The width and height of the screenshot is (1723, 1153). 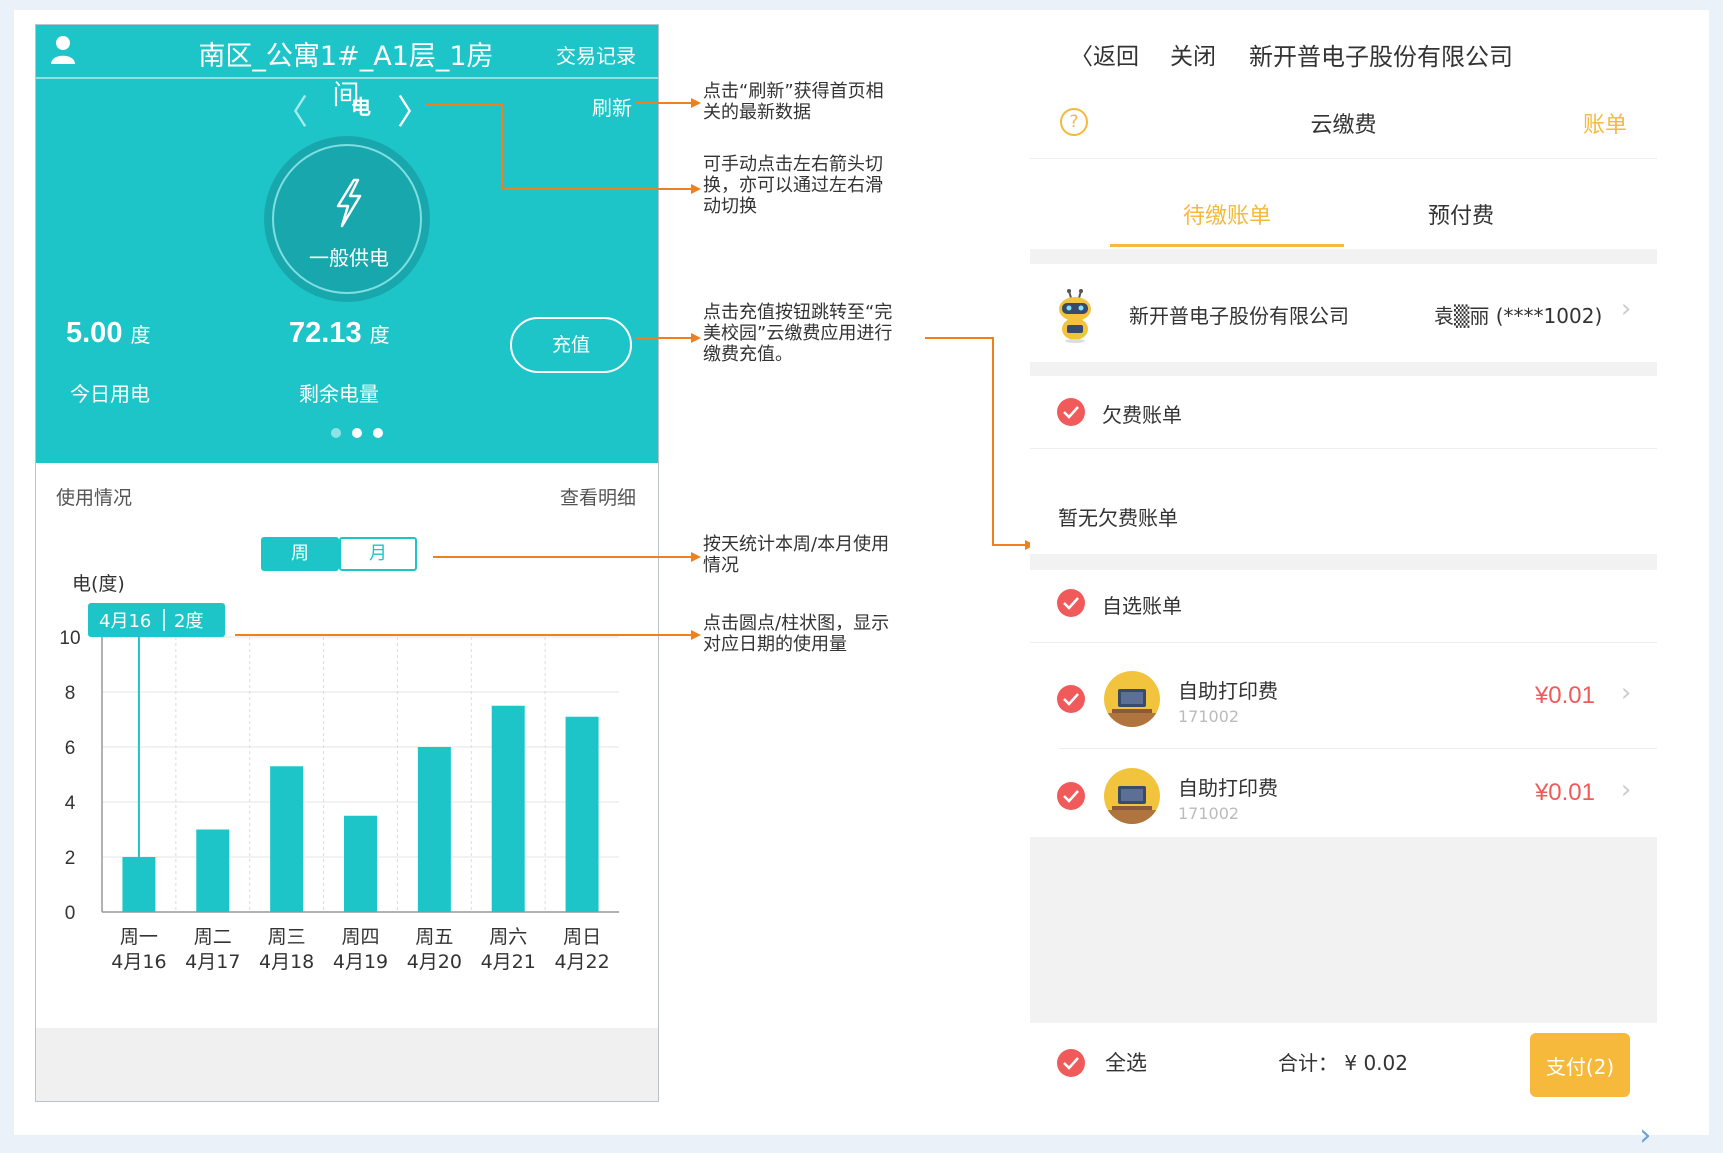 What do you see at coordinates (138, 962) in the screenshot?
I see `x-tick-date: 4月16` at bounding box center [138, 962].